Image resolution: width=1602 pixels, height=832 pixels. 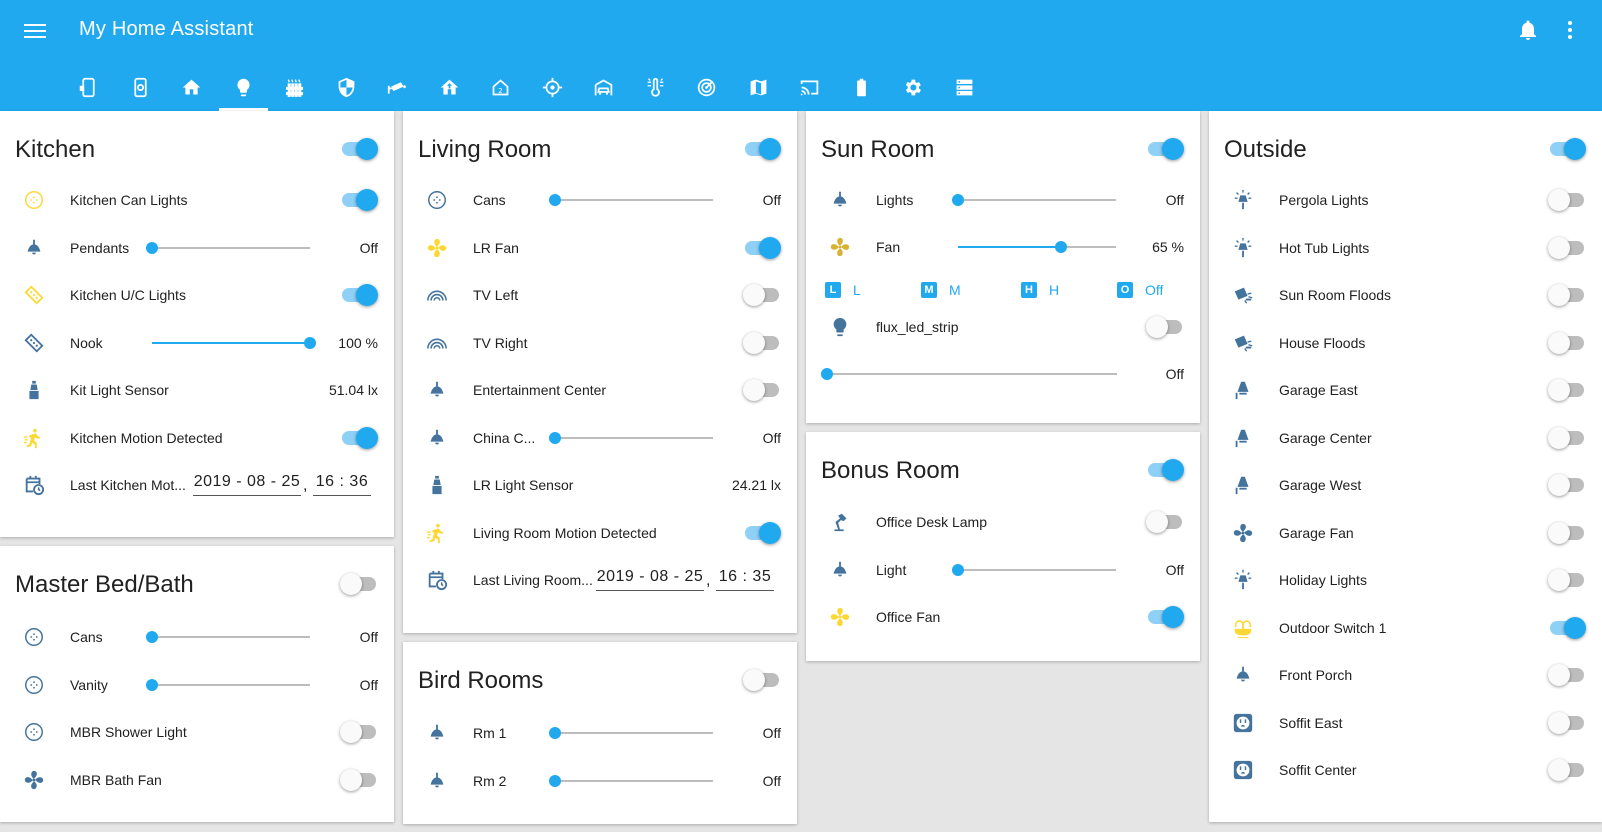 I want to click on tab-server, so click(x=965, y=87).